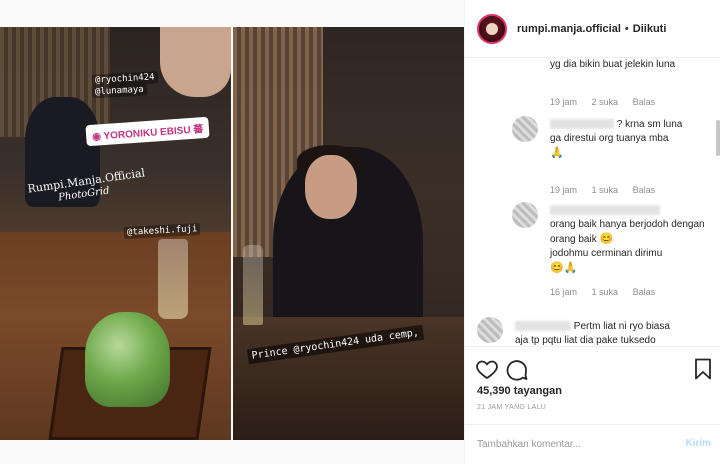 This screenshot has height=464, width=720. What do you see at coordinates (195, 62) in the screenshot?
I see `hand-pouring` at bounding box center [195, 62].